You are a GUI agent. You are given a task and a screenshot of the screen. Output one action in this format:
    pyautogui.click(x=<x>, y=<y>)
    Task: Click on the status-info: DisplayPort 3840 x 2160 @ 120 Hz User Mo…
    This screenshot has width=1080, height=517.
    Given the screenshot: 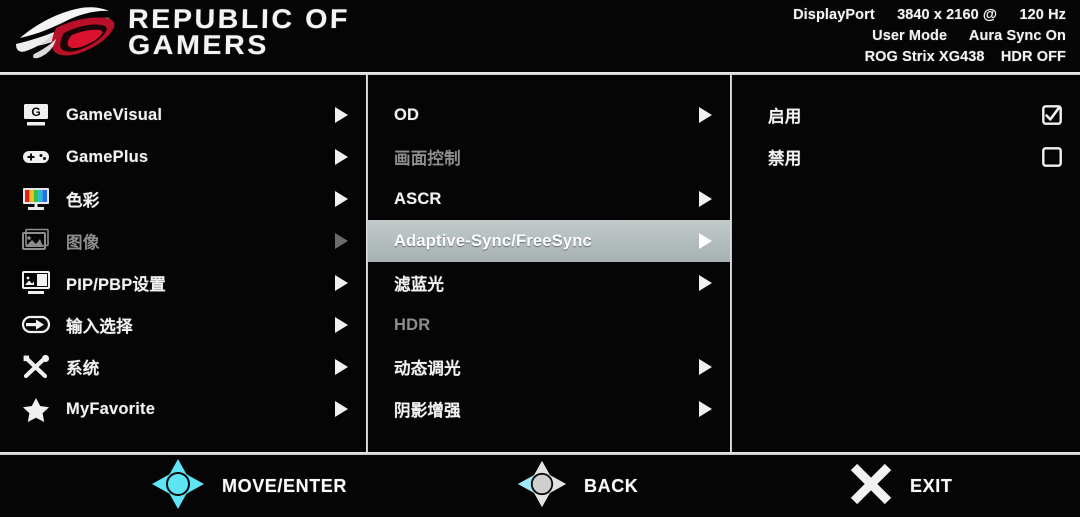 What is the action you would take?
    pyautogui.click(x=929, y=36)
    